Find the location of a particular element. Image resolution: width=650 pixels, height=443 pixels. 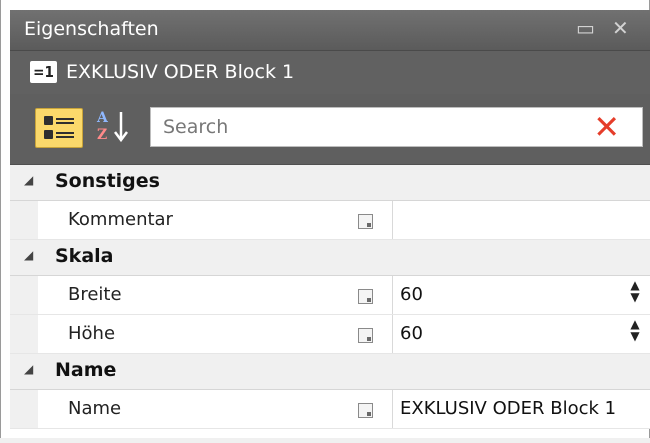

property-row-kommentar: Kommentar is located at coordinates (330, 220).